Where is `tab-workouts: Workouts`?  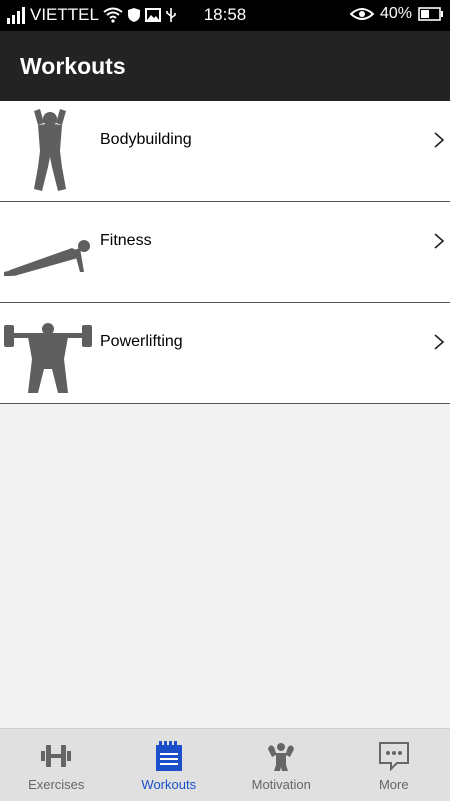 tab-workouts: Workouts is located at coordinates (169, 765).